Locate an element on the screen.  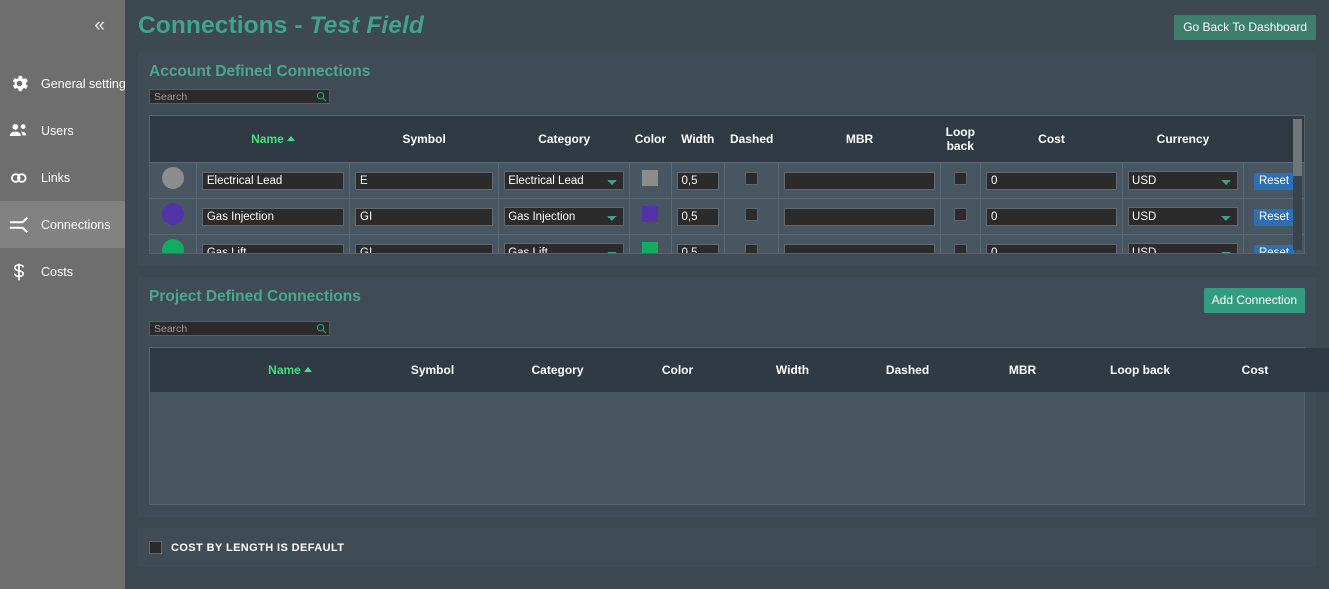
project-col-loop-back: Loop back is located at coordinates (1140, 370).